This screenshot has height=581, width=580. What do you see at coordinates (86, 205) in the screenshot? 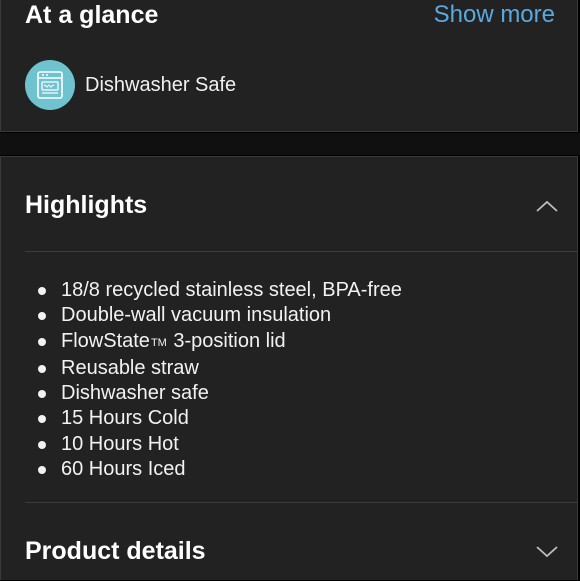
I see `highlights-title: Highlights` at bounding box center [86, 205].